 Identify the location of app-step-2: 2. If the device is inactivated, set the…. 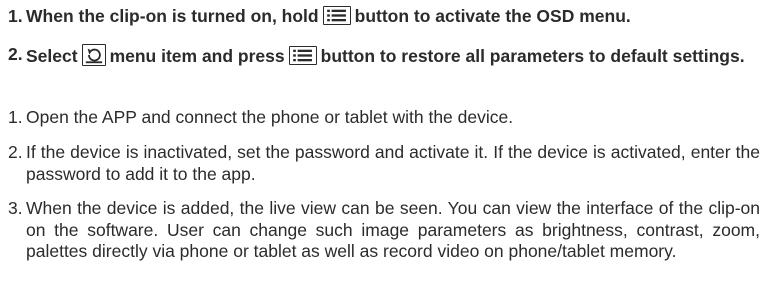
(384, 163).